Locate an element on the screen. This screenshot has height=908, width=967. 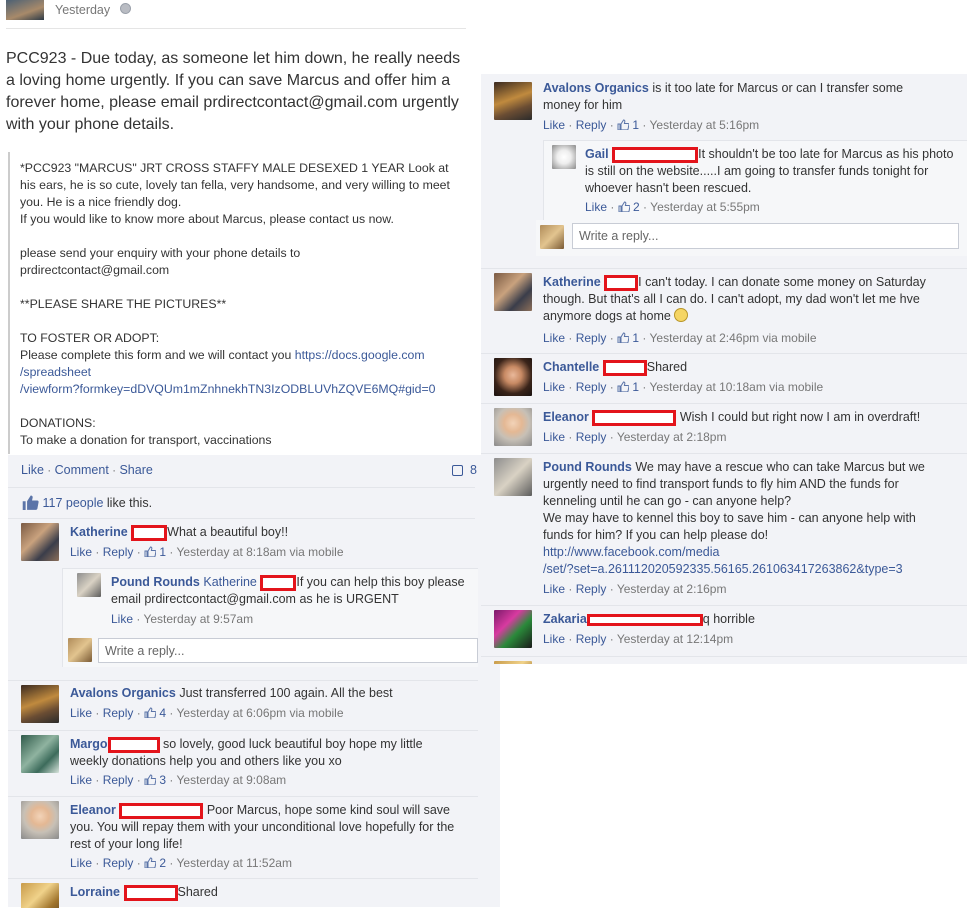
comment-like-count: 2 is located at coordinates (636, 207).